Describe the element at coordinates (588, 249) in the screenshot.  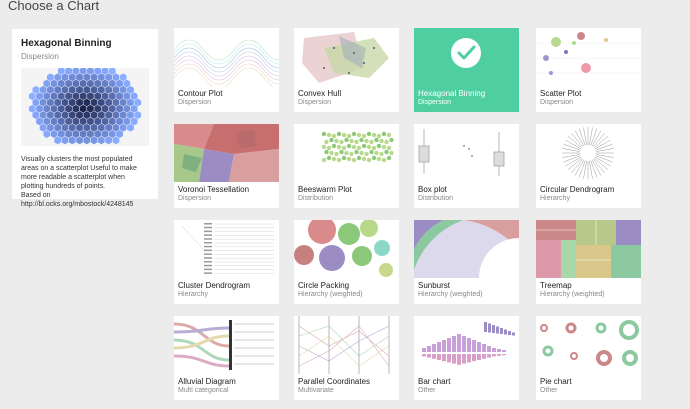
I see `treemap-thumbnail` at that location.